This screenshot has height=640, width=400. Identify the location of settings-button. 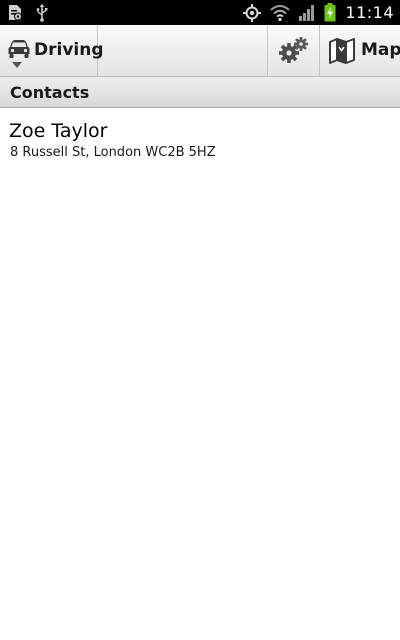
(293, 50).